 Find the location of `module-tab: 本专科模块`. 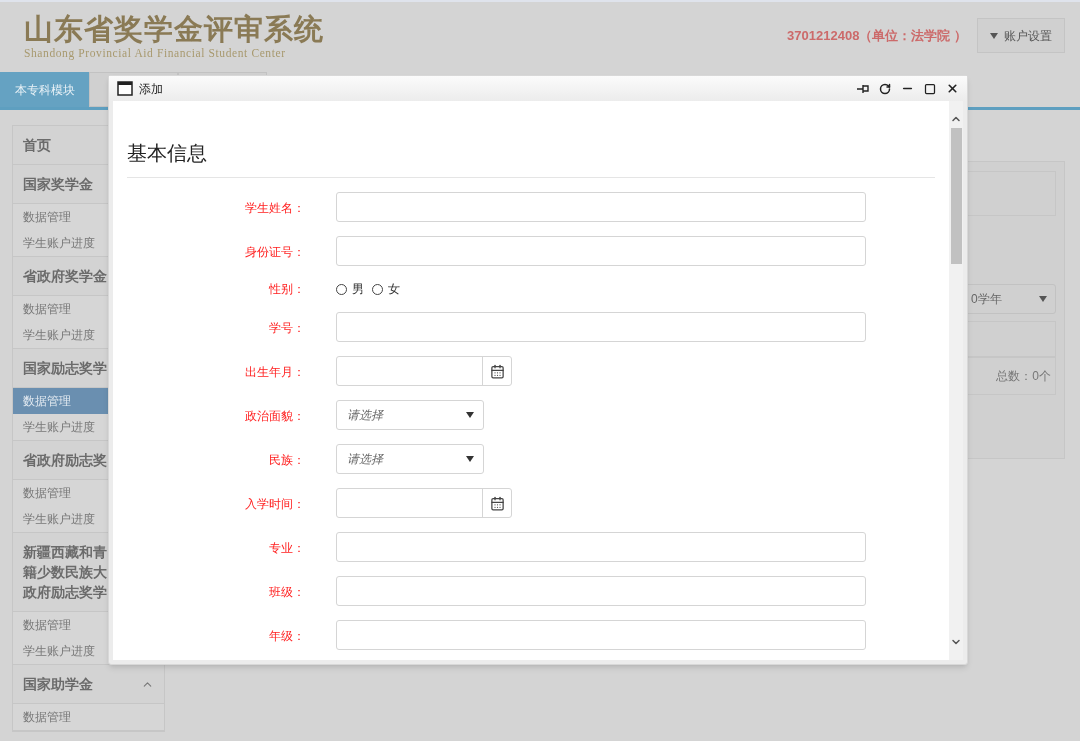

module-tab: 本专科模块 is located at coordinates (44, 89).